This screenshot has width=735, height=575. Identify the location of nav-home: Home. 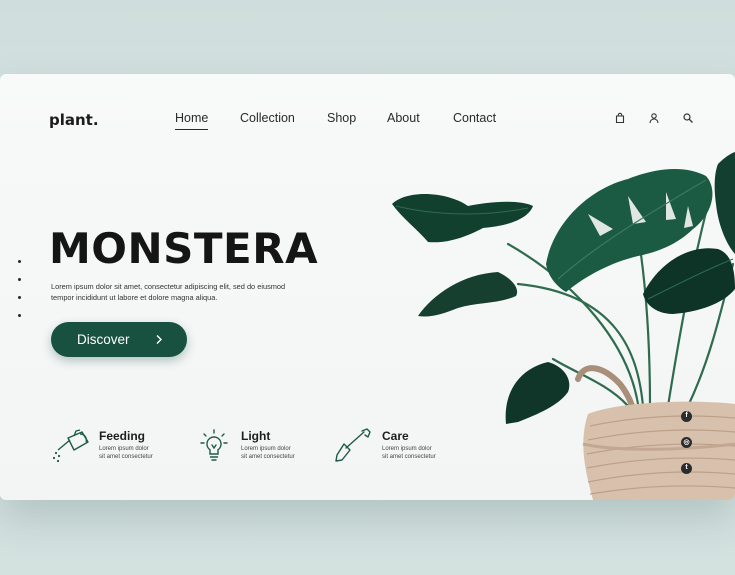
(192, 120).